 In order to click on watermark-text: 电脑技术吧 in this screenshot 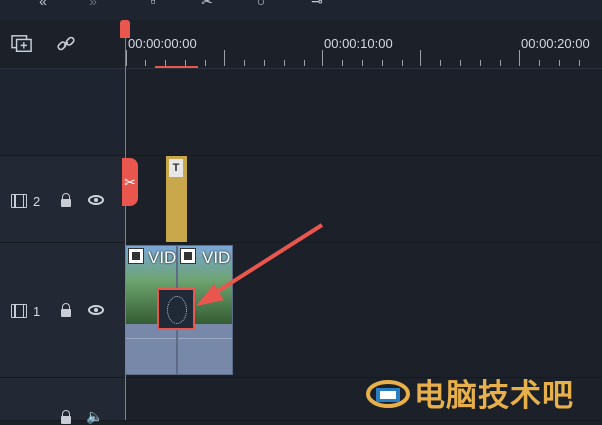, I will do `click(494, 396)`.